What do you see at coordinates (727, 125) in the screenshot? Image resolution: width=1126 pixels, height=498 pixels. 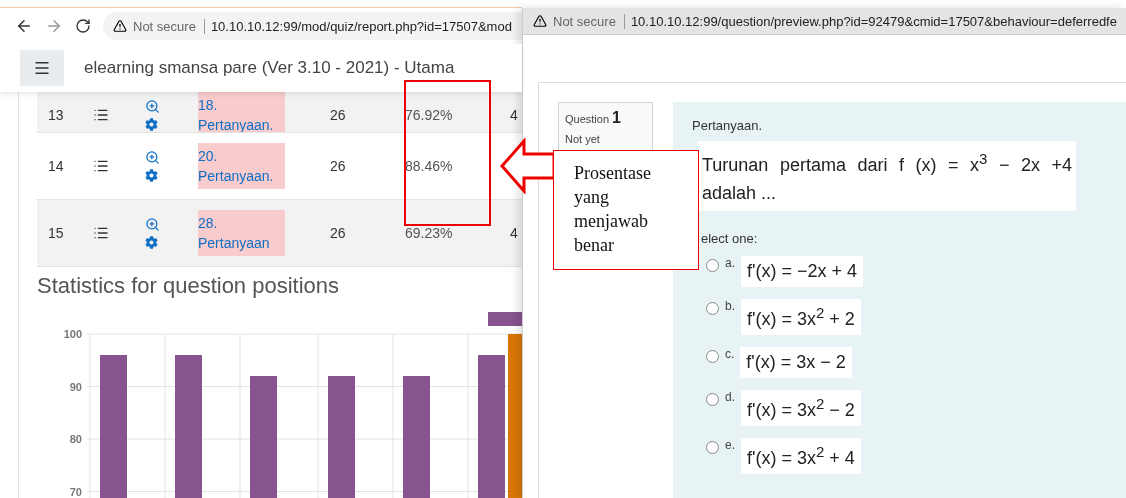 I see `question-name: Pertanyaan.` at bounding box center [727, 125].